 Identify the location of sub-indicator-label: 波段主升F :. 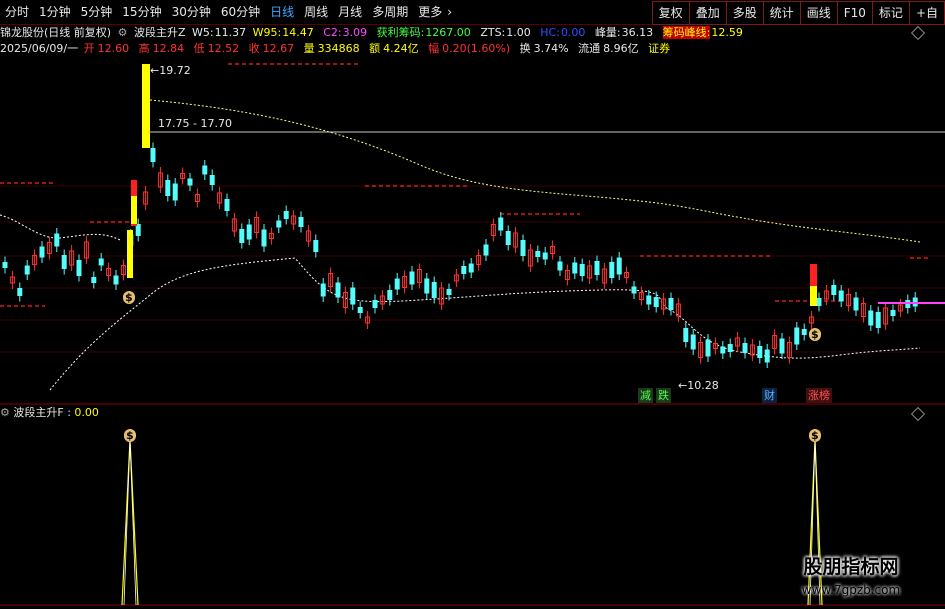
(42, 412).